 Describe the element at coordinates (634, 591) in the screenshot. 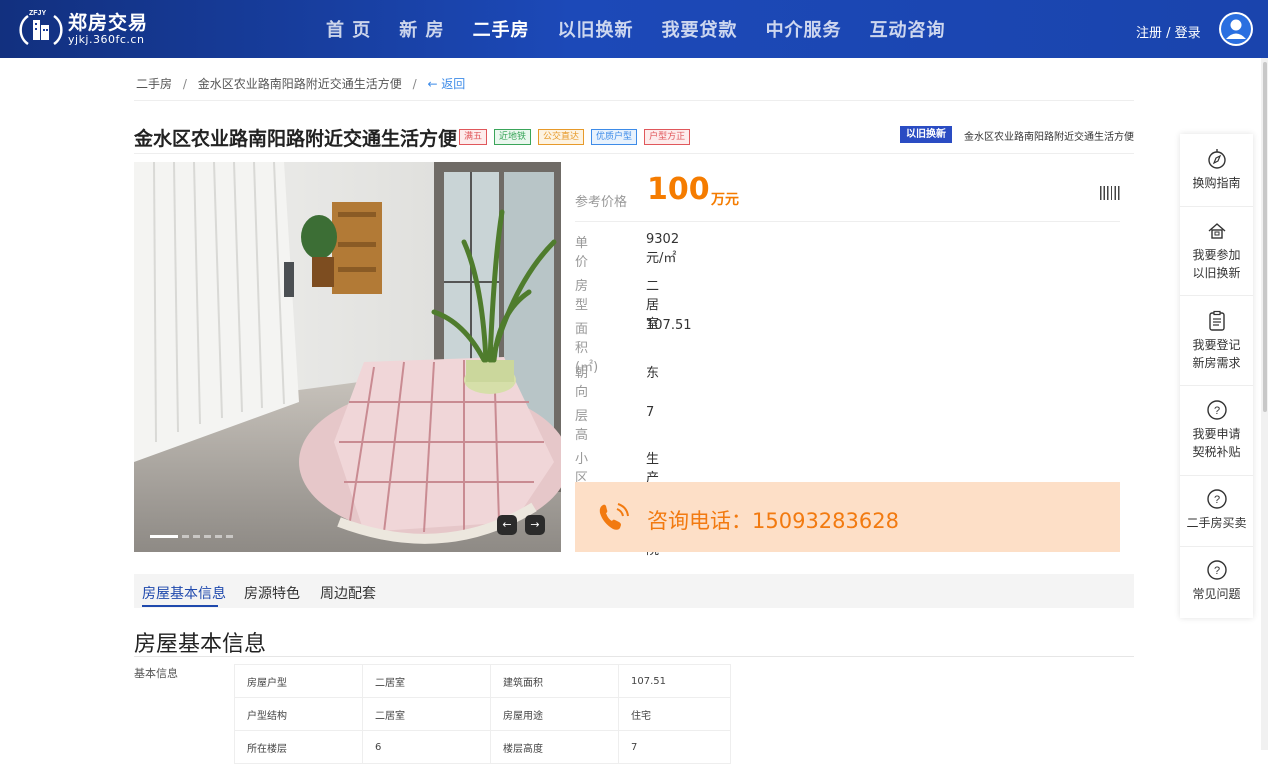

I see `detail-tabs: 房屋基本信息 房源特色 周边配套` at that location.